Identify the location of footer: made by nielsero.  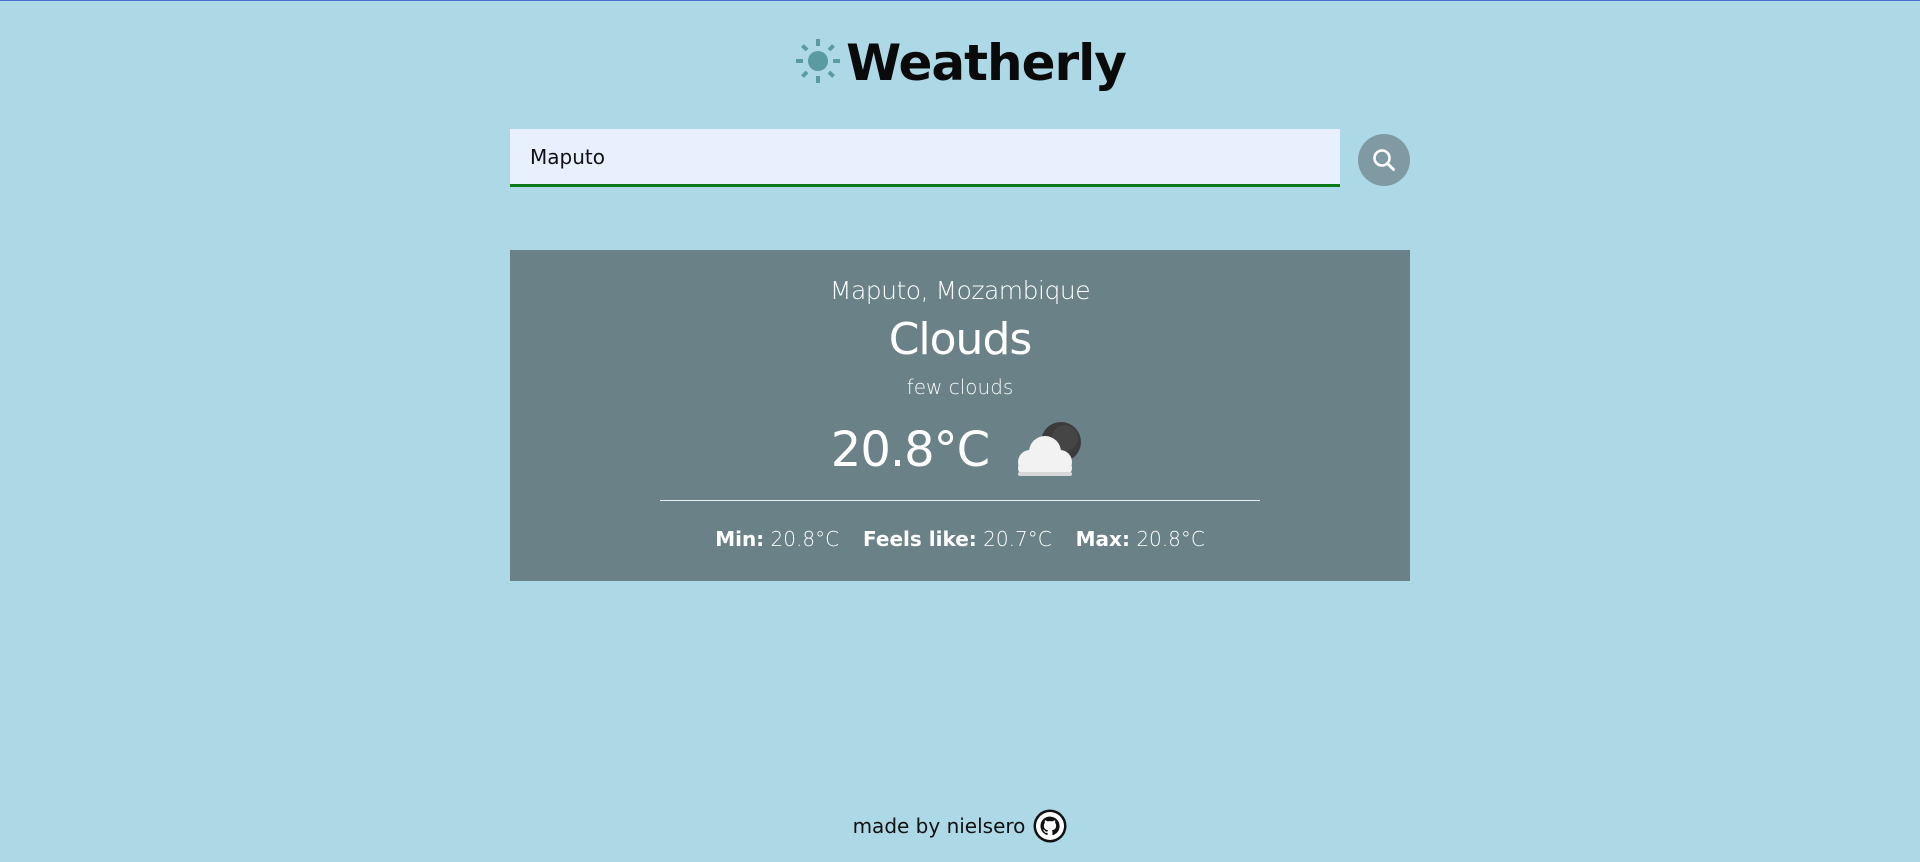
(960, 826).